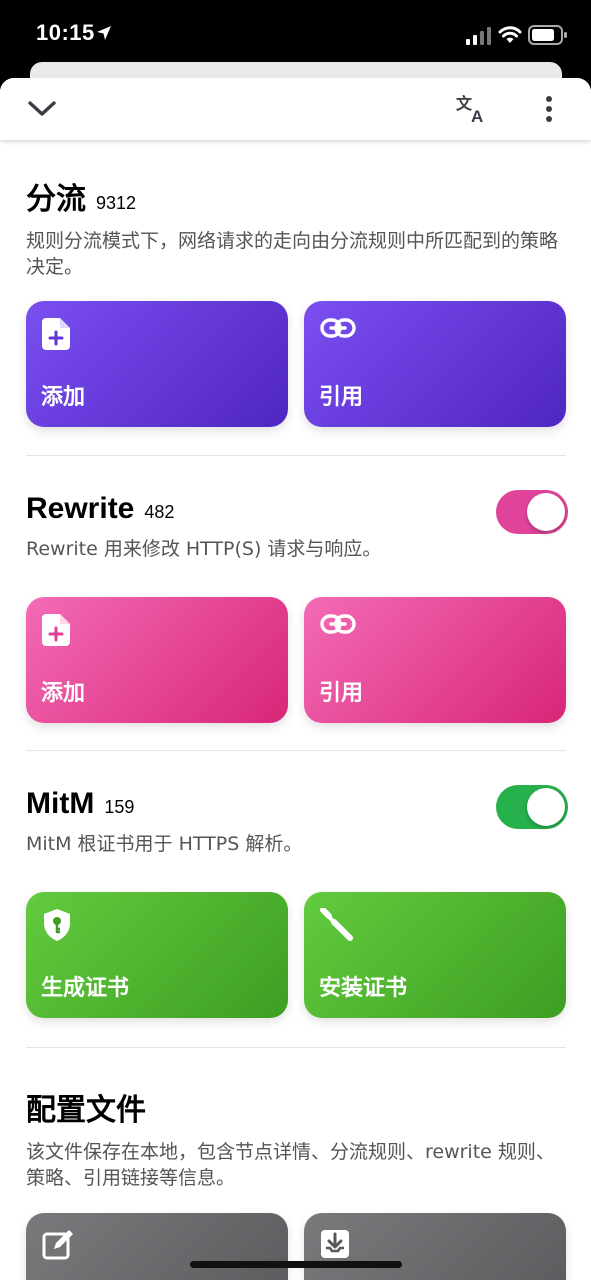  Describe the element at coordinates (157, 660) in the screenshot. I see `rewrite-add-button: 添加` at that location.